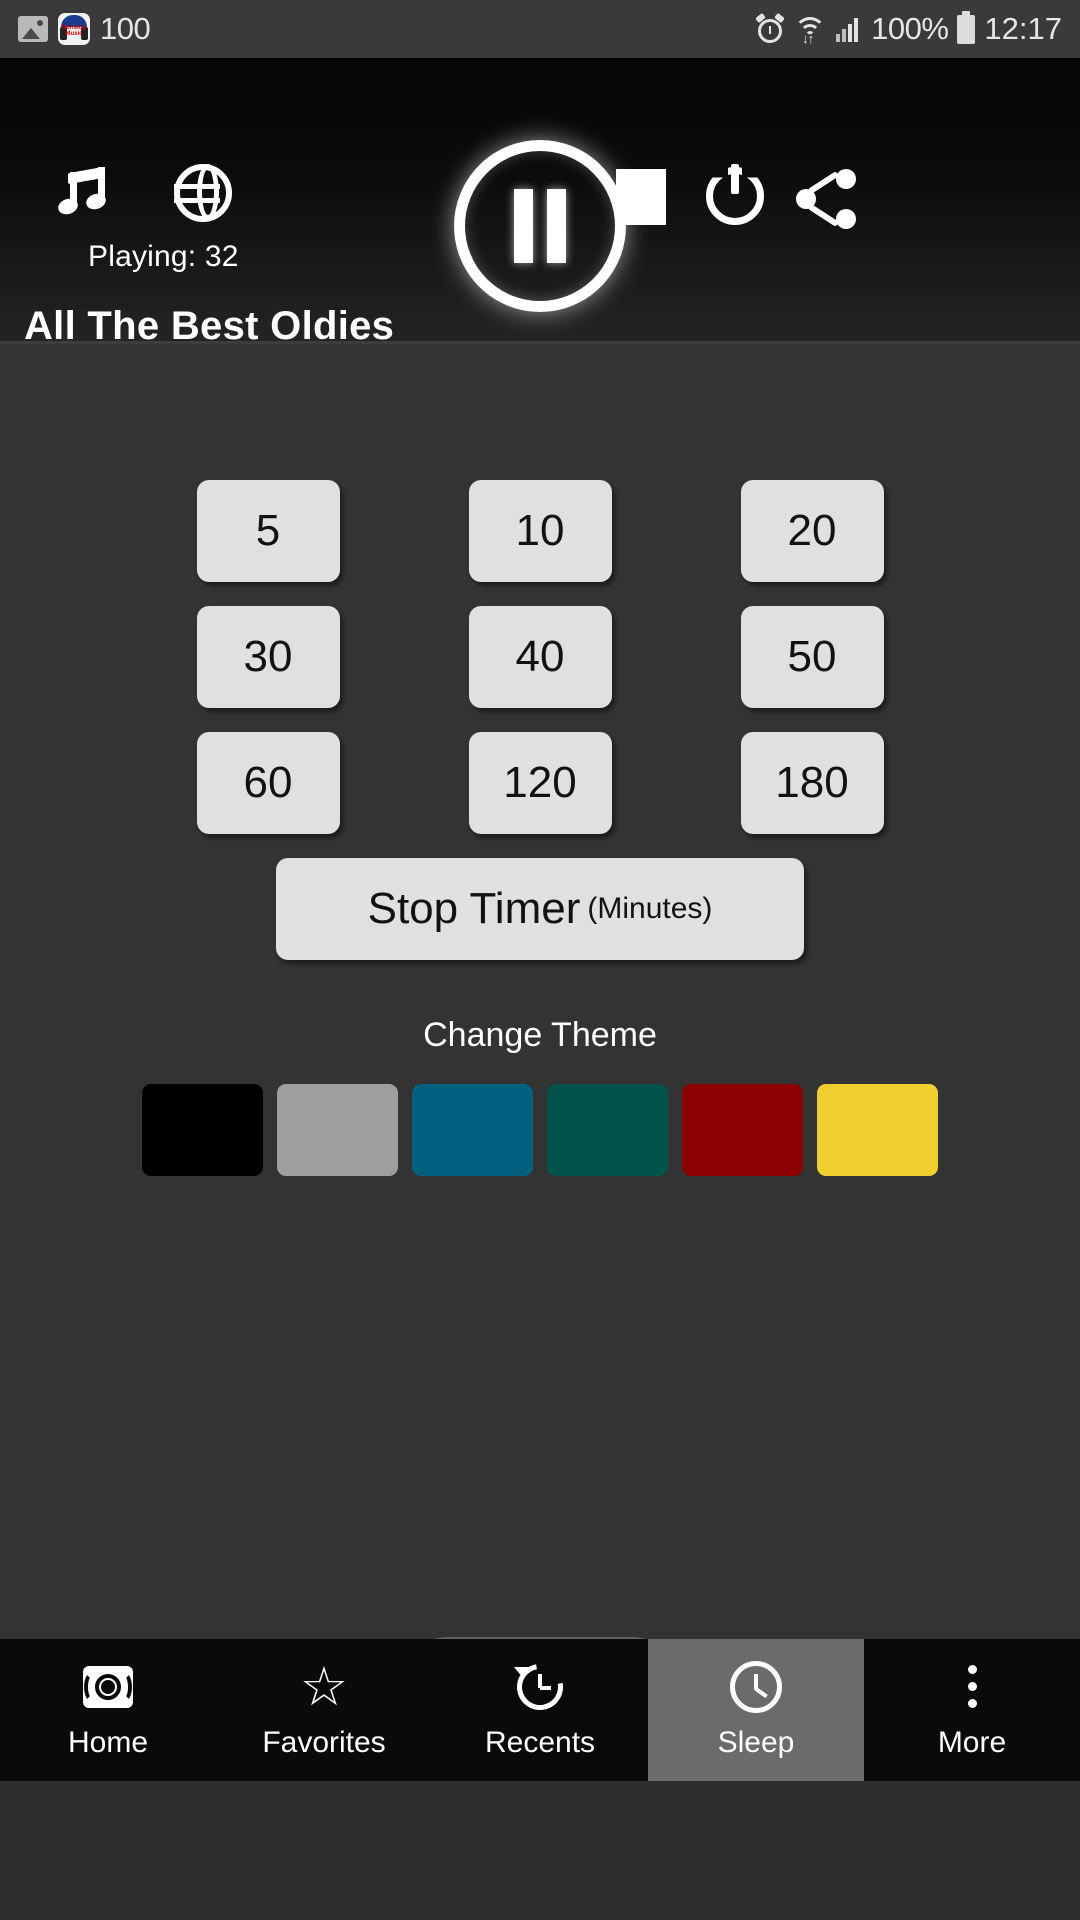 Image resolution: width=1080 pixels, height=1920 pixels. I want to click on pause-icon-bar-left, so click(523, 226).